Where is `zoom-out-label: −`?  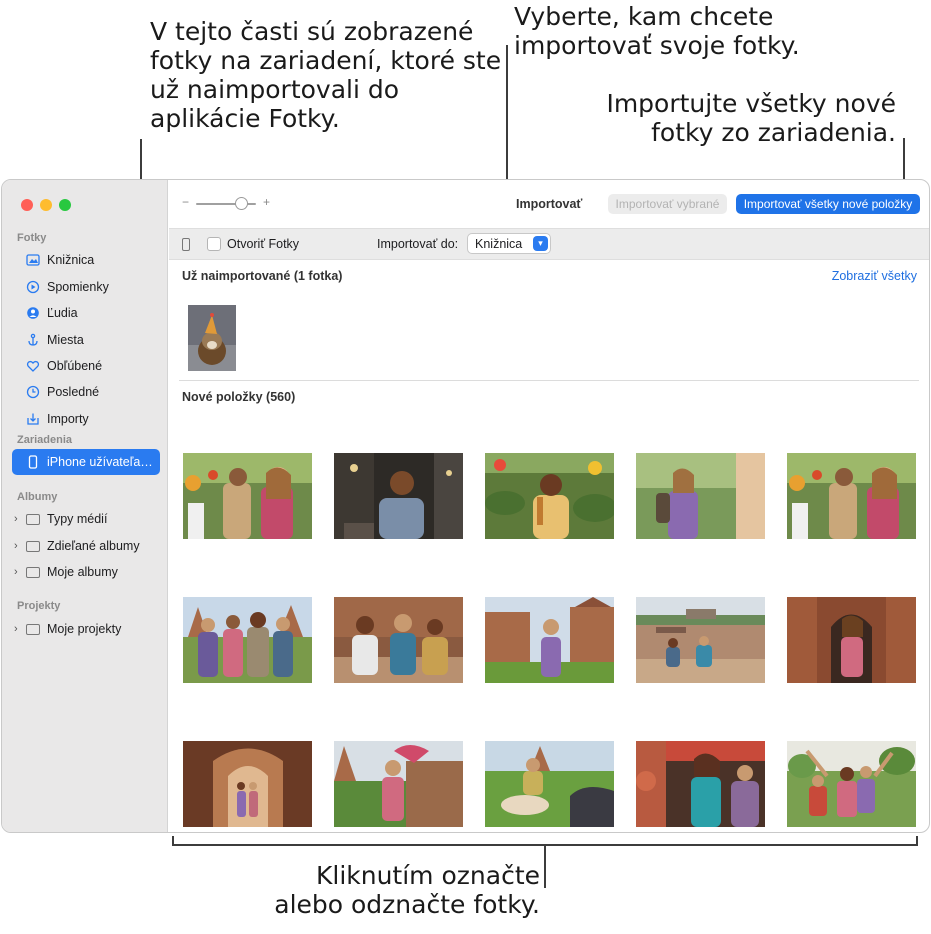 zoom-out-label: − is located at coordinates (186, 202).